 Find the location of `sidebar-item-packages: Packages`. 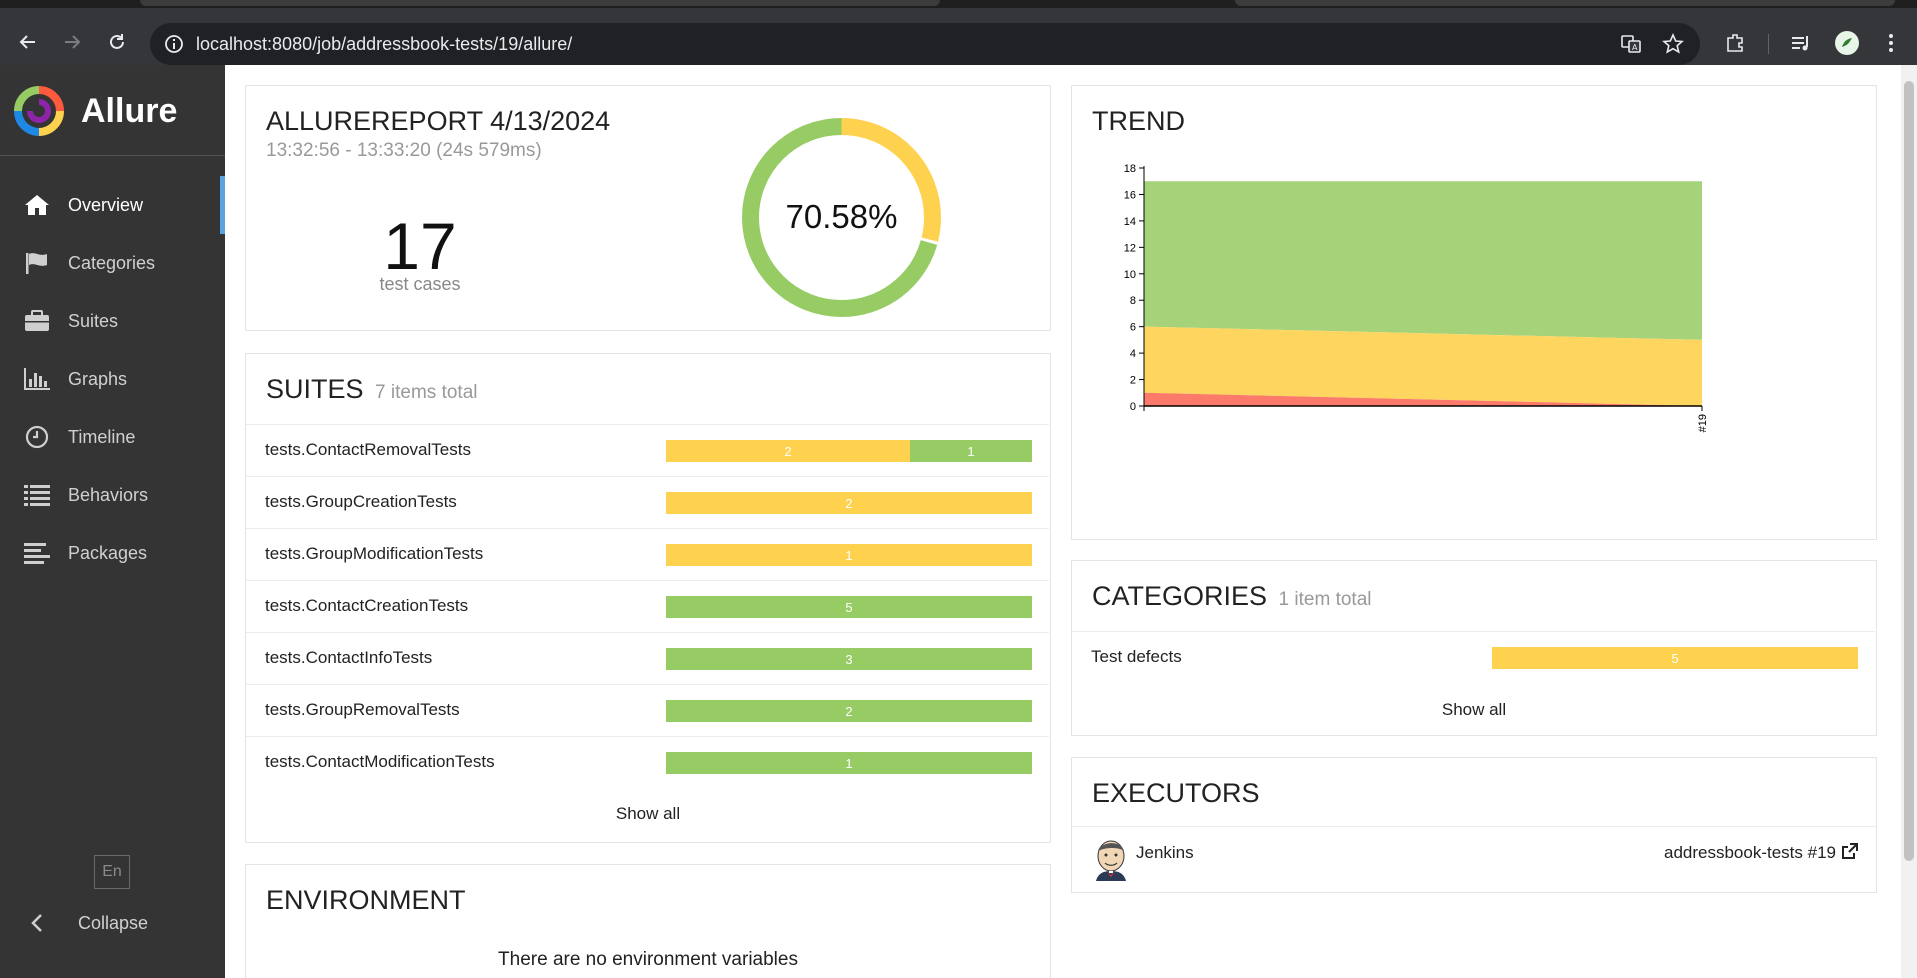

sidebar-item-packages: Packages is located at coordinates (112, 553).